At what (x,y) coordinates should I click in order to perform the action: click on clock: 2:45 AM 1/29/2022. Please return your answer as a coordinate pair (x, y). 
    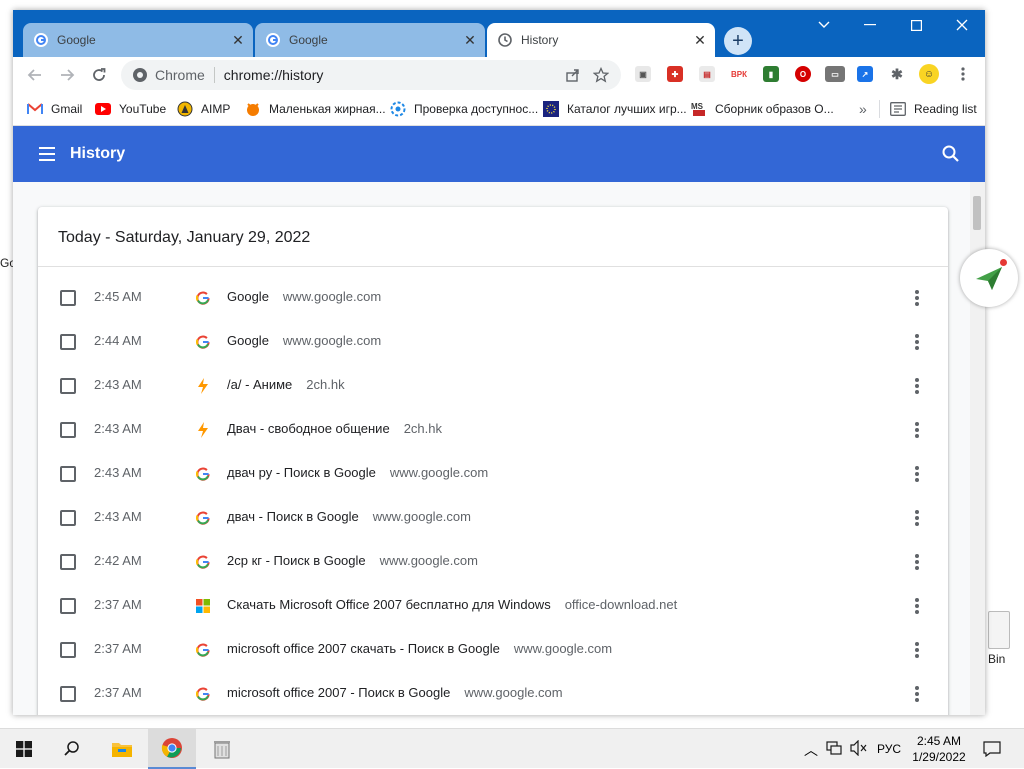
    Looking at the image, I should click on (939, 749).